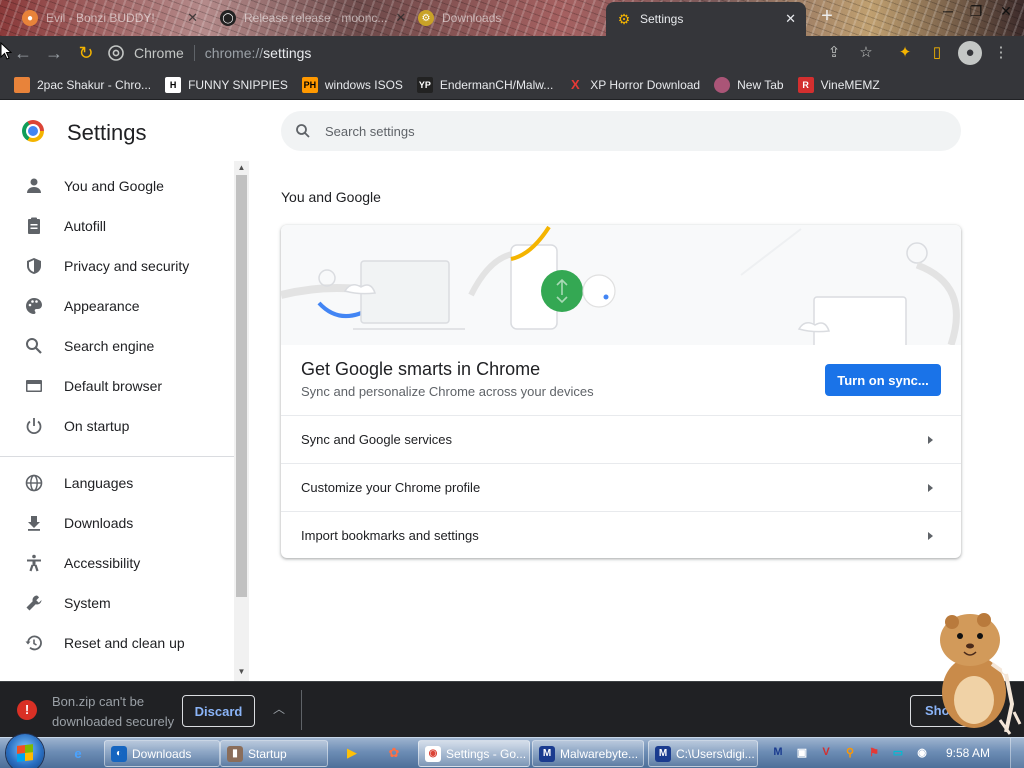 This screenshot has height=768, width=1024. What do you see at coordinates (117, 523) in the screenshot?
I see `sidebar-item-downloads: Downloads` at bounding box center [117, 523].